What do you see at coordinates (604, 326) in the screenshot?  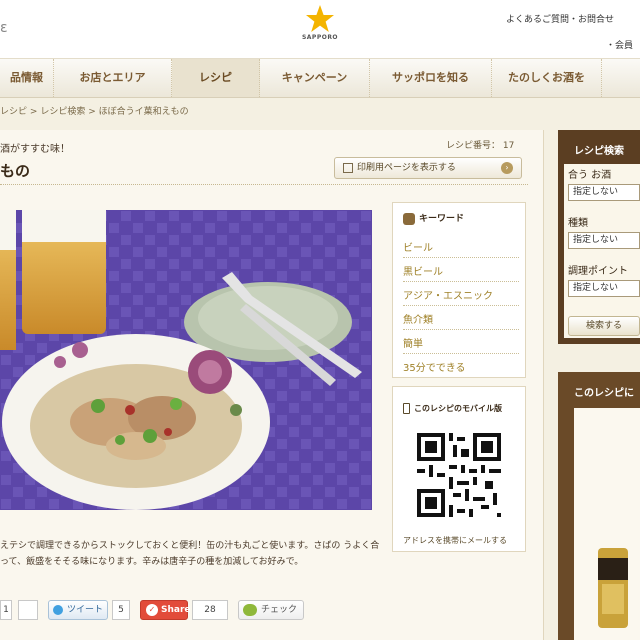 I see `search-button: 検索する` at bounding box center [604, 326].